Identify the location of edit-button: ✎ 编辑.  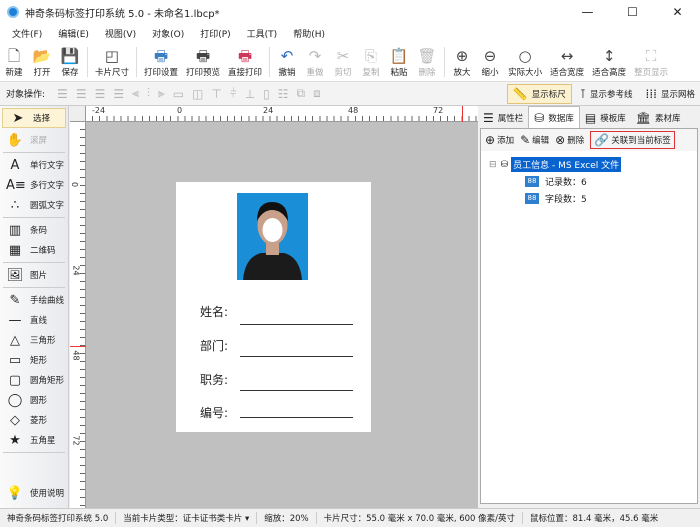
(534, 140).